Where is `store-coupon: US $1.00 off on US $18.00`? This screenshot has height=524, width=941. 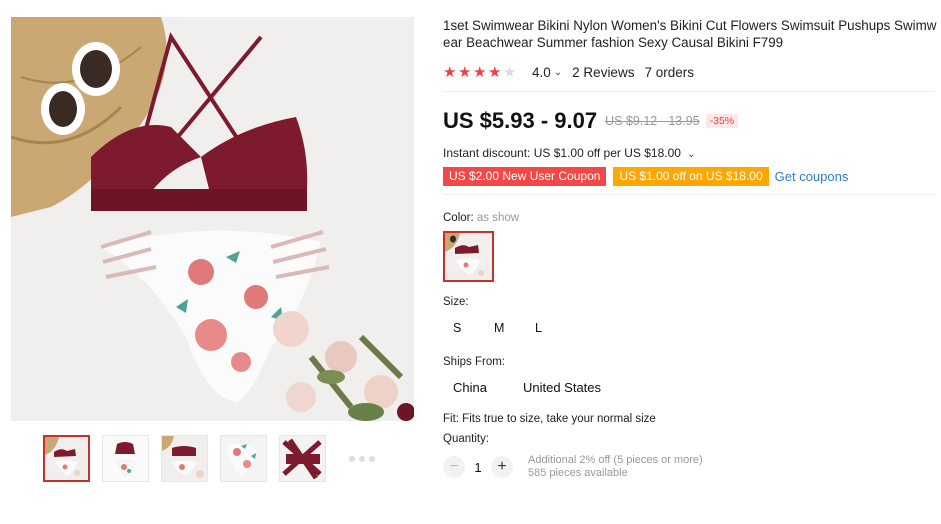
store-coupon: US $1.00 off on US $18.00 is located at coordinates (691, 176).